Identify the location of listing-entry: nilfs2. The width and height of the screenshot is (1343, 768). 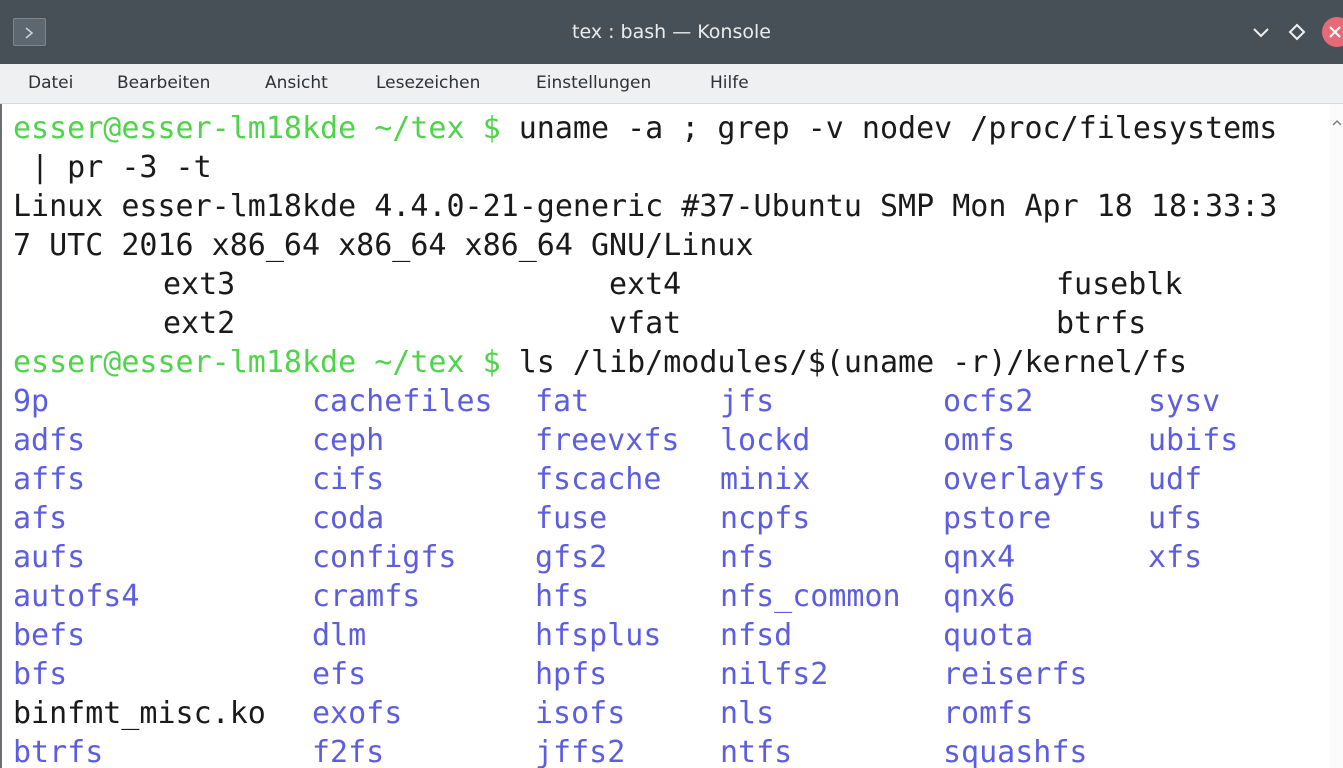
(774, 674).